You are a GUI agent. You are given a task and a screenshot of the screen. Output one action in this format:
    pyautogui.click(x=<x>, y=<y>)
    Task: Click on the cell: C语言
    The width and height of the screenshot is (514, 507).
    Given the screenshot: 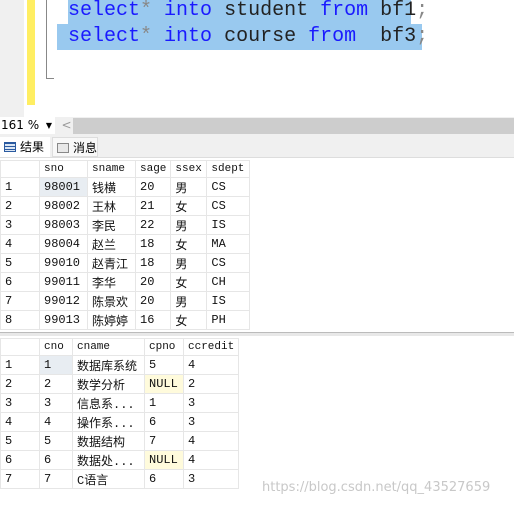 What is the action you would take?
    pyautogui.click(x=108, y=479)
    